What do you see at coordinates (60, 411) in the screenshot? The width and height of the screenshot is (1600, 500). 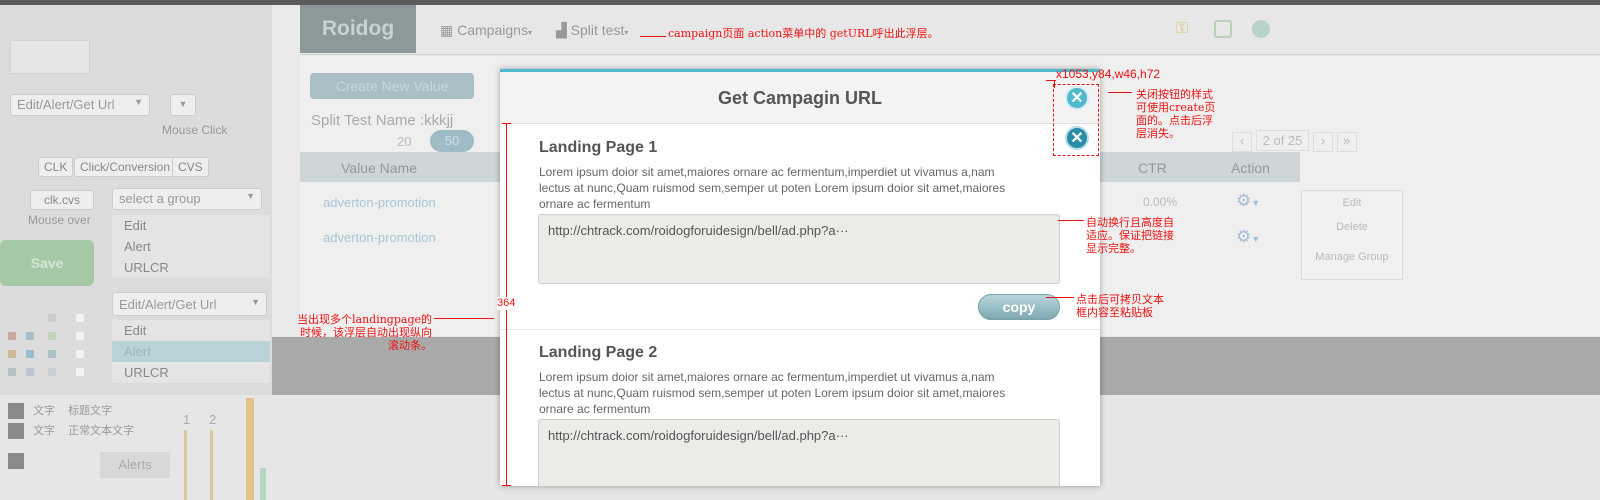 I see `legend-row-1: 文字 标题文字` at bounding box center [60, 411].